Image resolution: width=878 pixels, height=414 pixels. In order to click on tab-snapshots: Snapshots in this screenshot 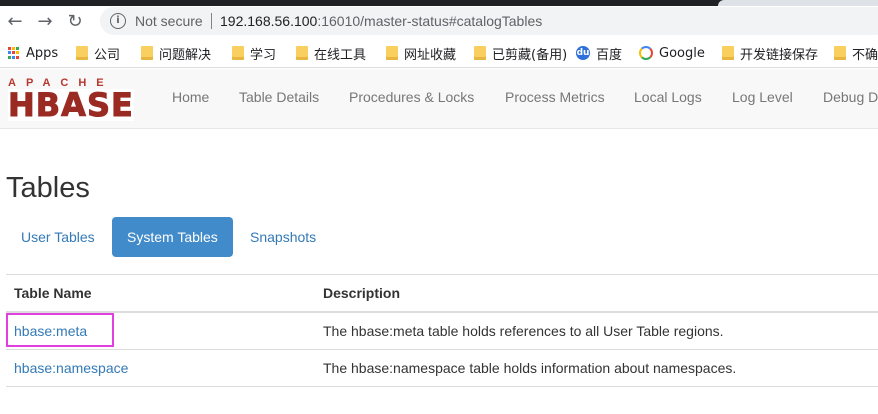, I will do `click(283, 237)`.